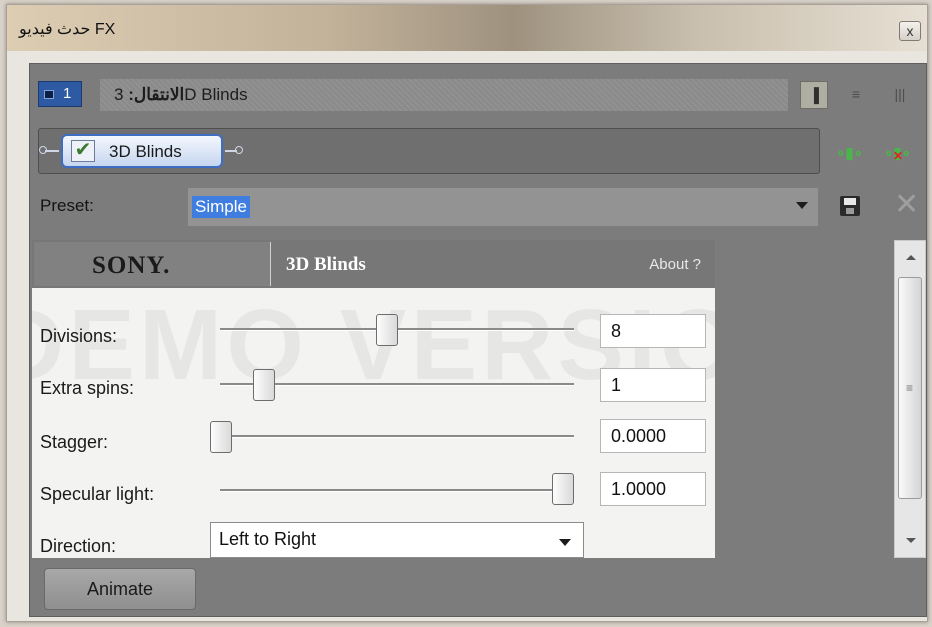 The width and height of the screenshot is (932, 627). I want to click on close-icon: x, so click(910, 31).